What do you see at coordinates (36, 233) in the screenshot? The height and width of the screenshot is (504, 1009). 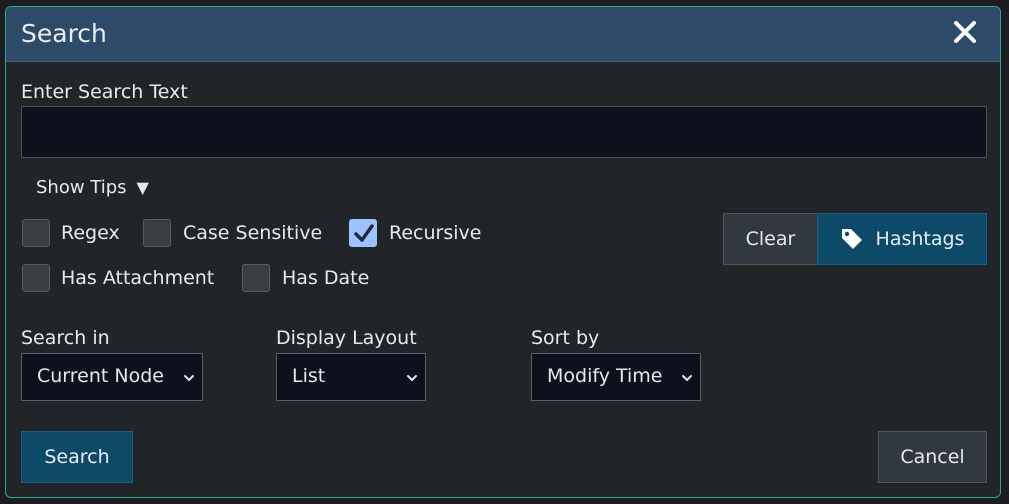 I see `regex-checkbox` at bounding box center [36, 233].